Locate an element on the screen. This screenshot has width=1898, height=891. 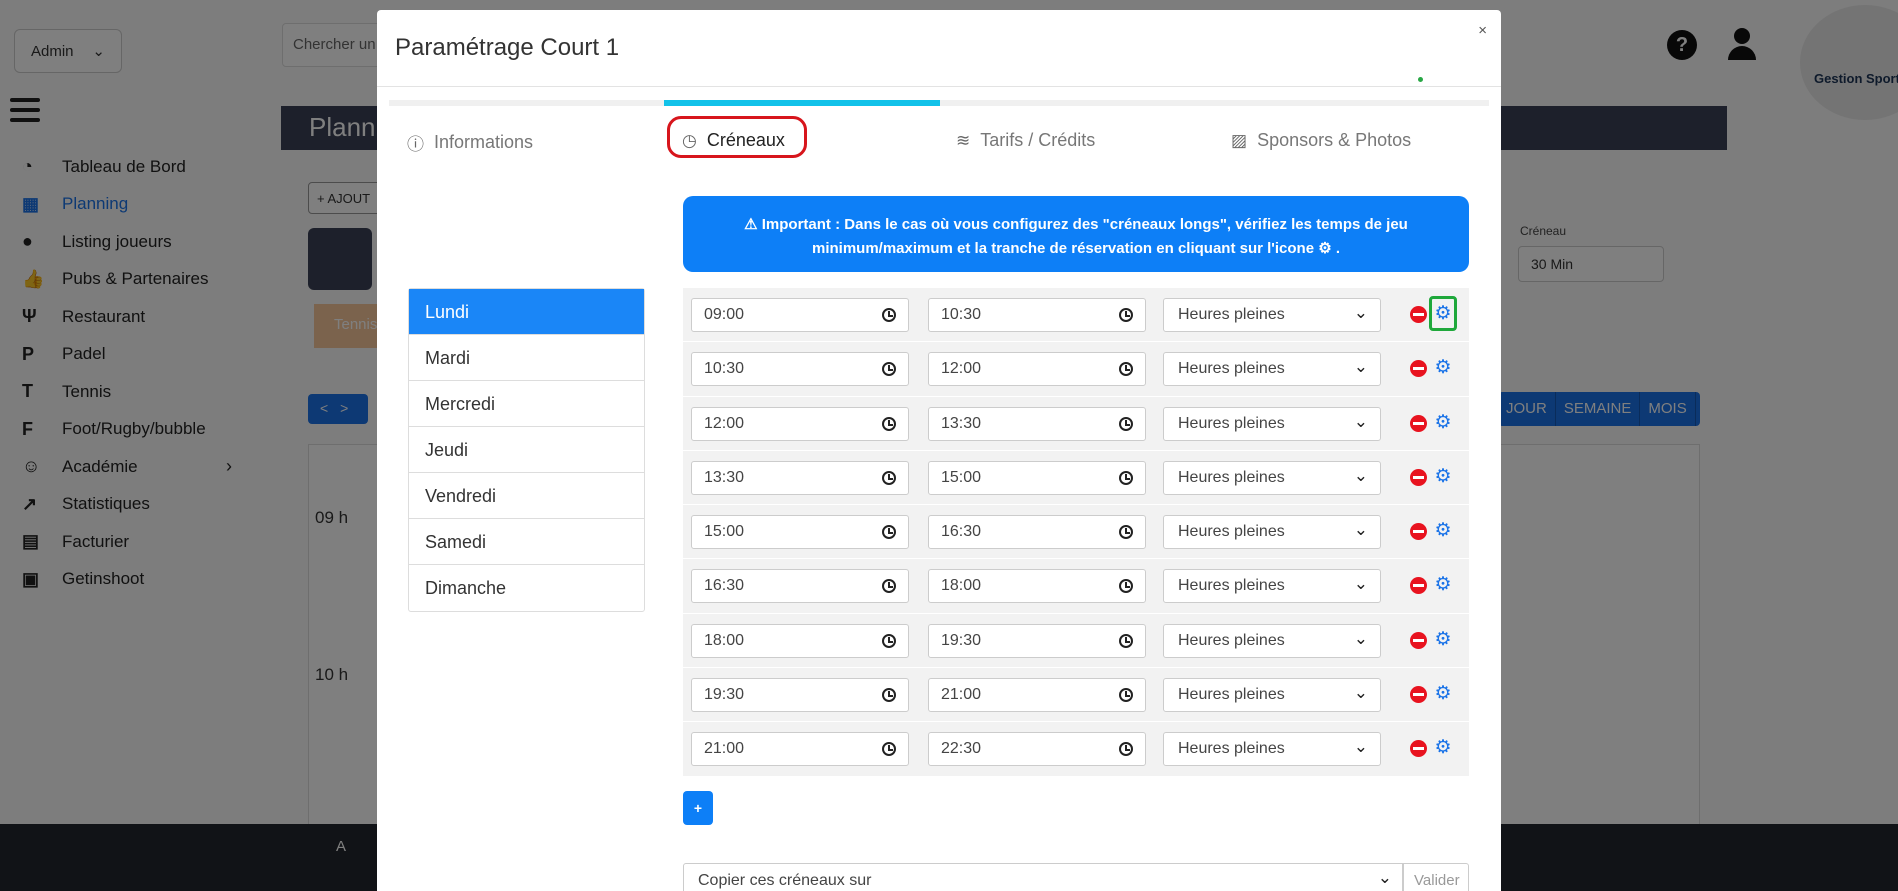
day-jeudi: Jeudi is located at coordinates (526, 450).